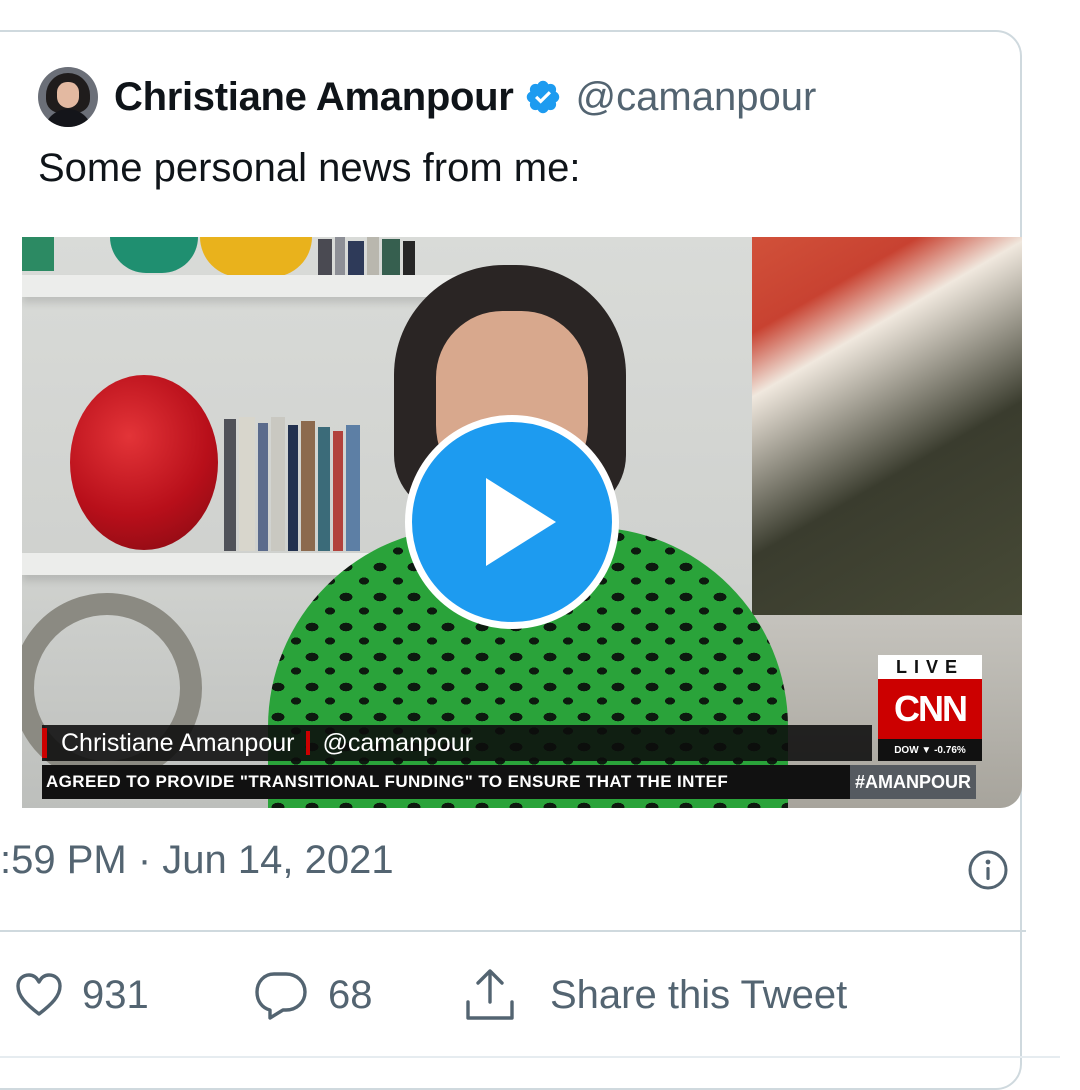 The width and height of the screenshot is (1080, 1090). I want to click on reply-icon, so click(281, 996).